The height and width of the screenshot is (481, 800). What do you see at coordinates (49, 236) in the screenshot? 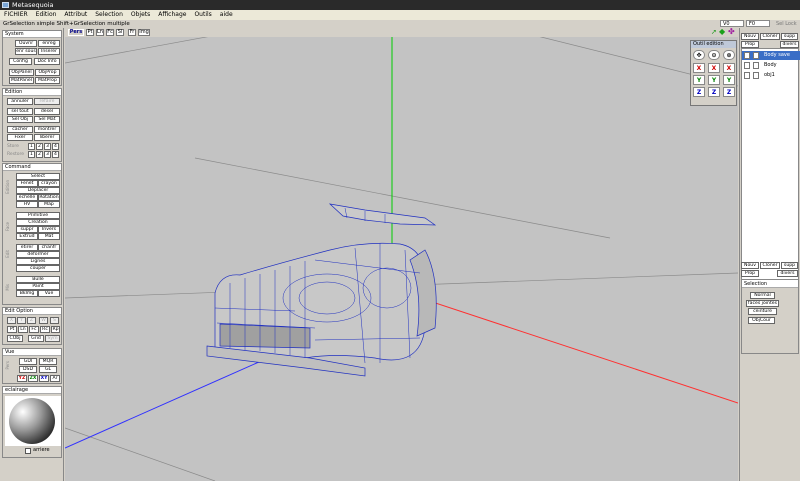
I see `mat-button: Mat` at bounding box center [49, 236].